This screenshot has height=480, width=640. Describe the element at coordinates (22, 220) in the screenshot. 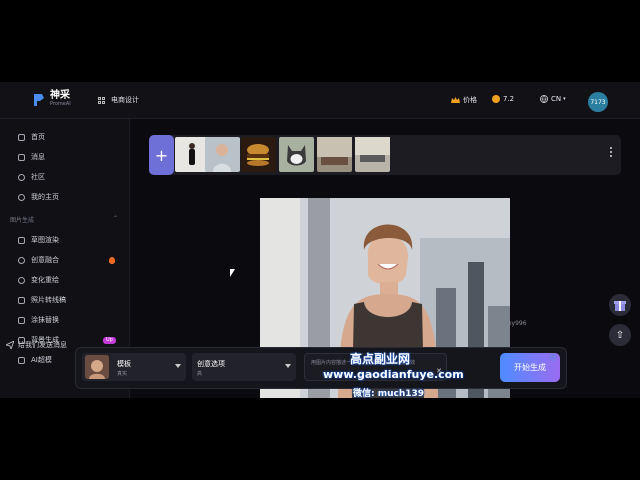

I see `section-title: 图片生成` at that location.